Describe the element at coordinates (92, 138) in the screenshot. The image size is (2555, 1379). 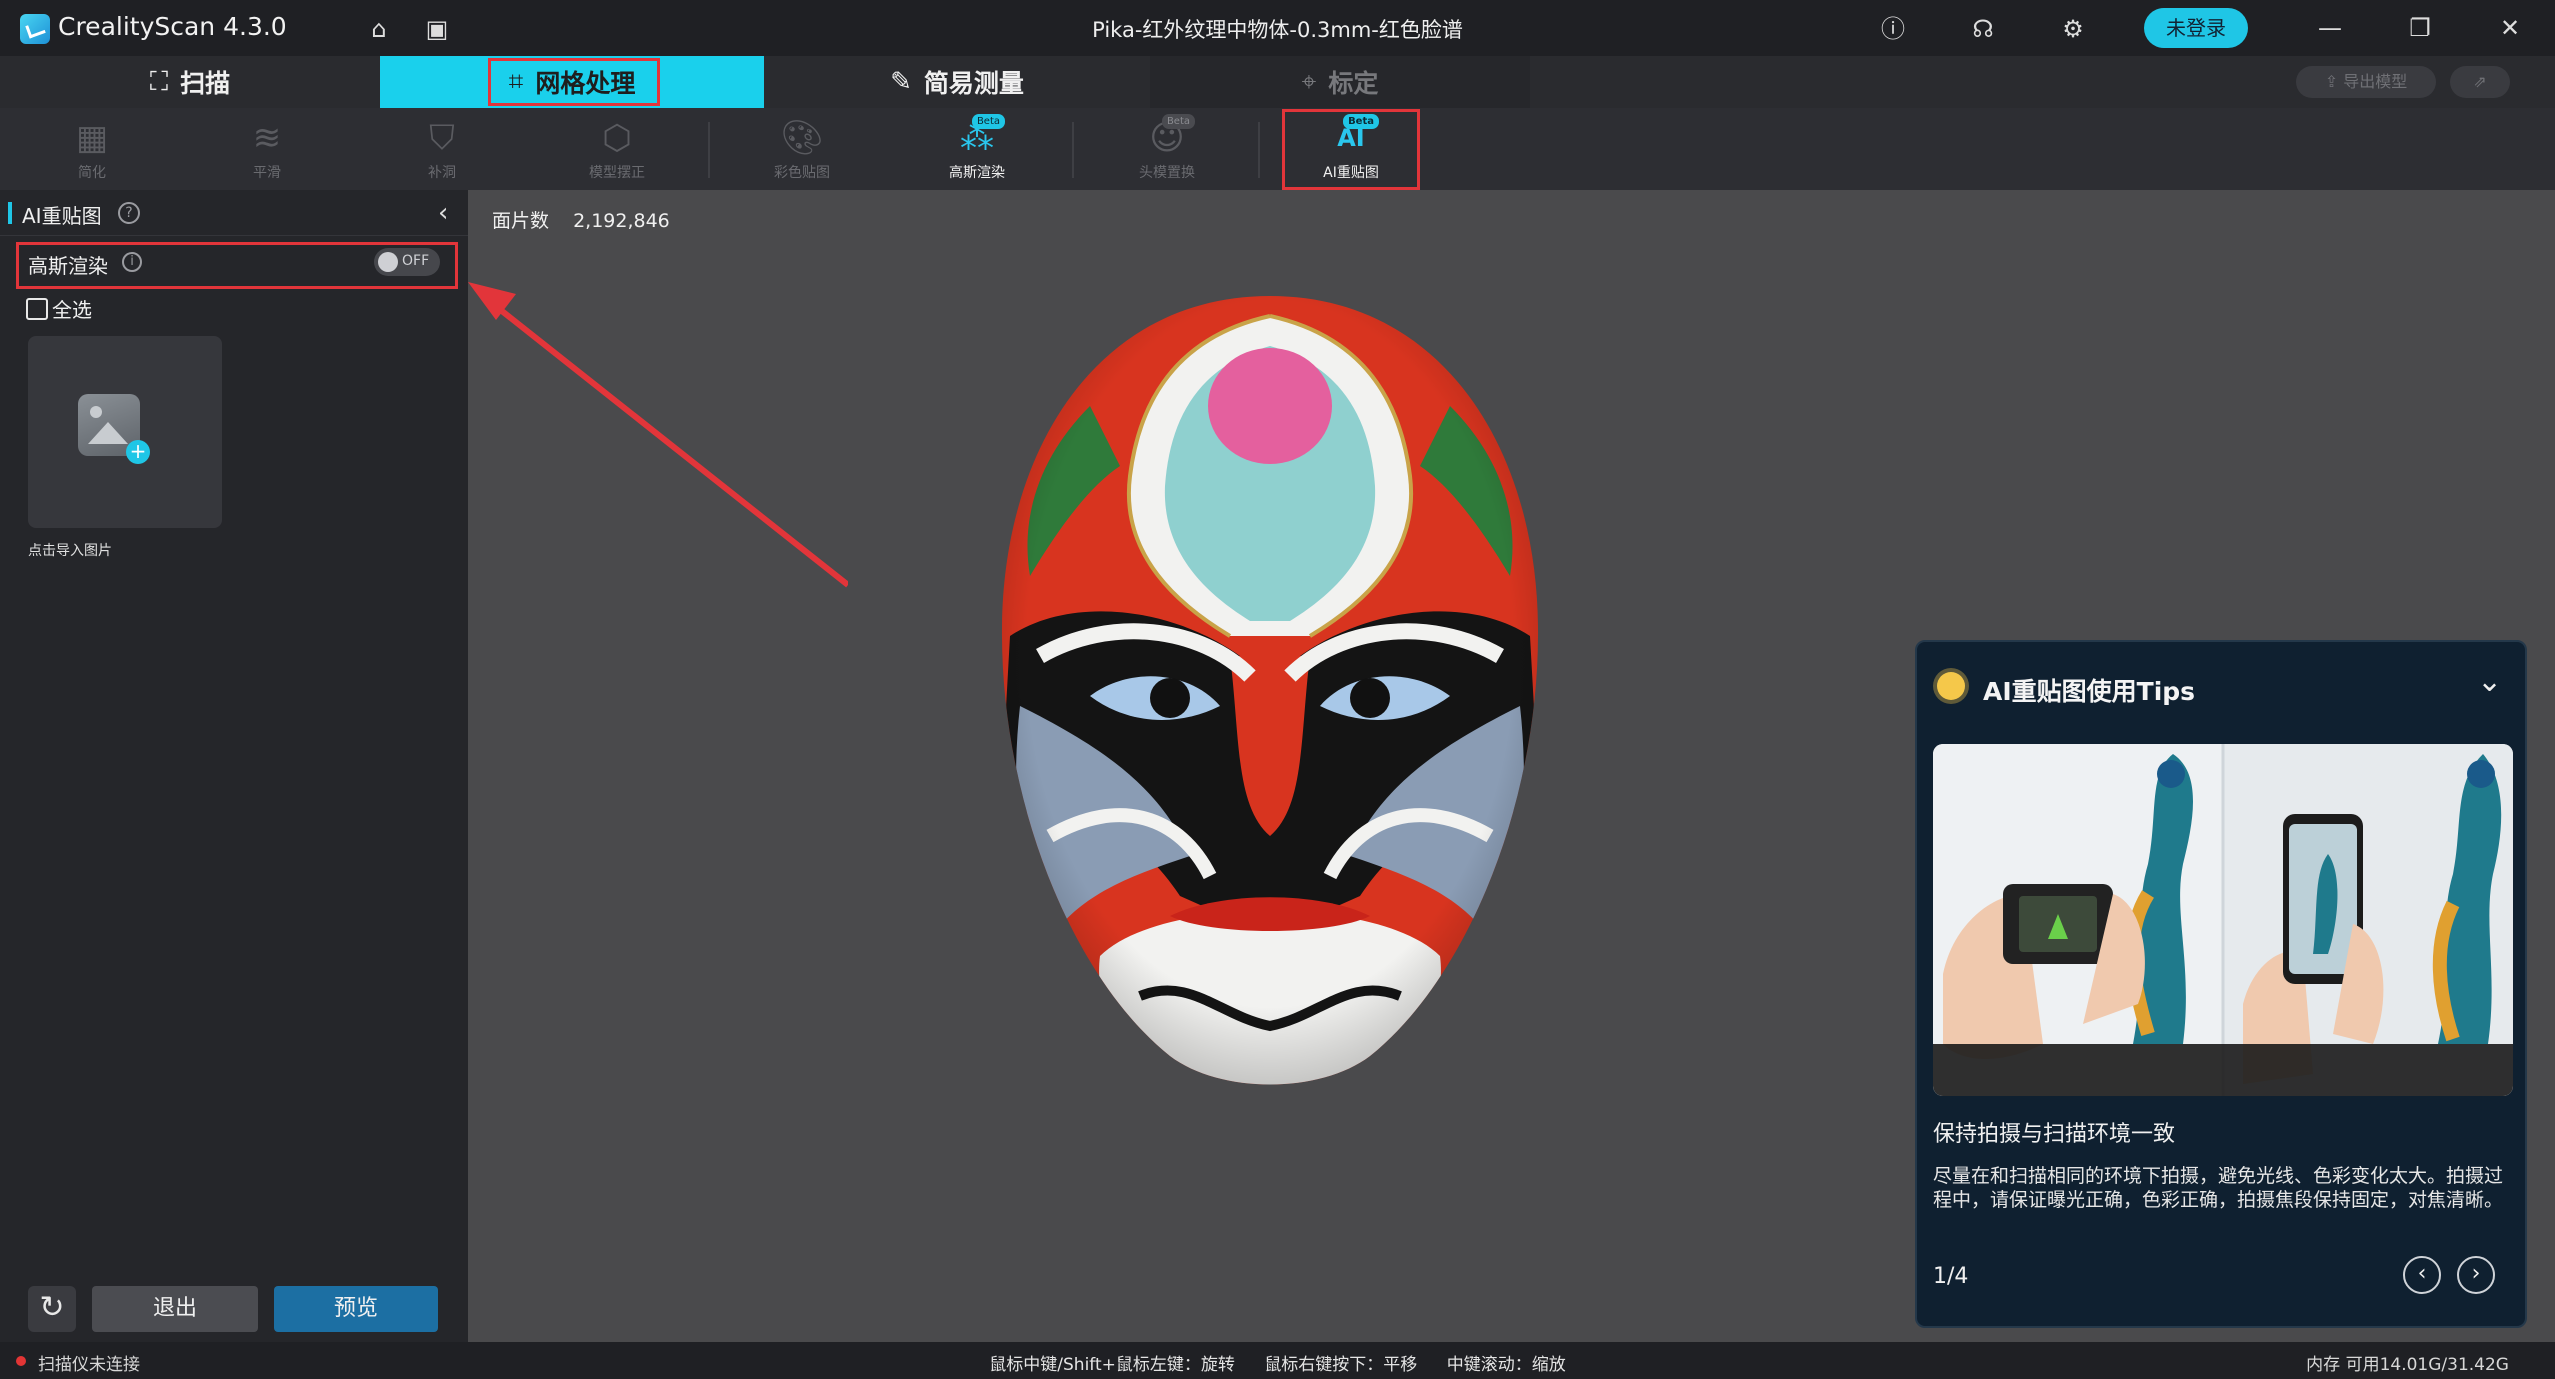
I see `simplify-icon: ▦` at that location.